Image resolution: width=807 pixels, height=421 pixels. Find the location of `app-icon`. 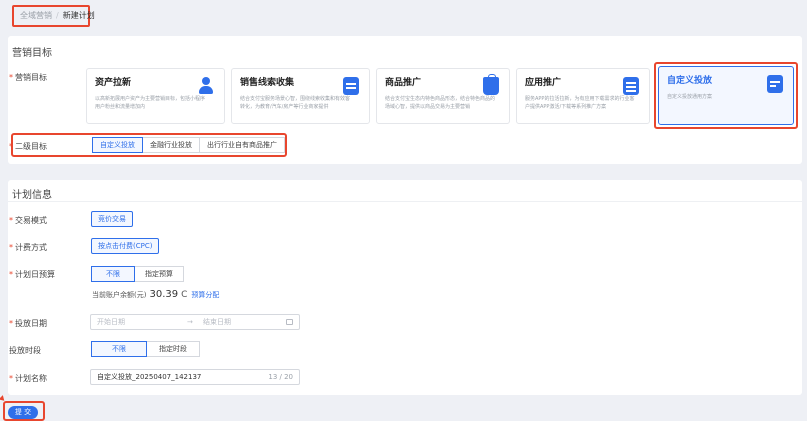

app-icon is located at coordinates (631, 86).